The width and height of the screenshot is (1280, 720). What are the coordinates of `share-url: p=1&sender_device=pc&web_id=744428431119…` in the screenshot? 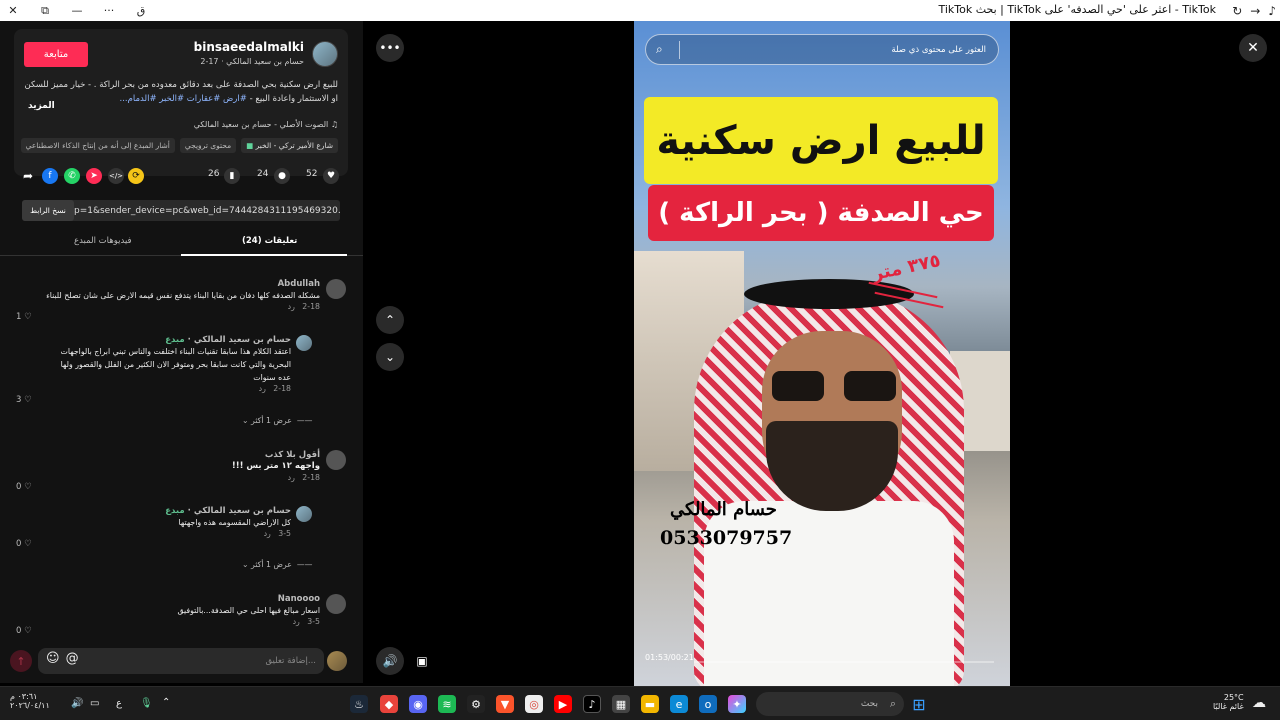 It's located at (207, 211).